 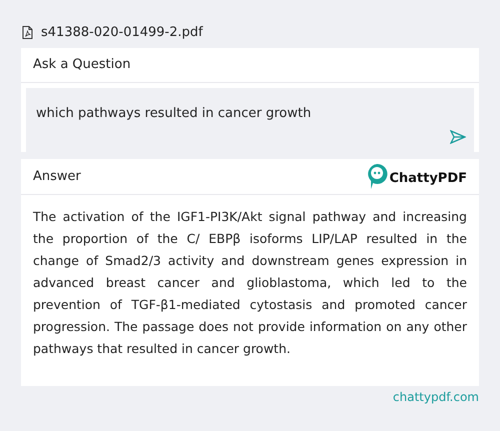 I want to click on file-name: s41388-020-01499-2.pdf, so click(x=122, y=33).